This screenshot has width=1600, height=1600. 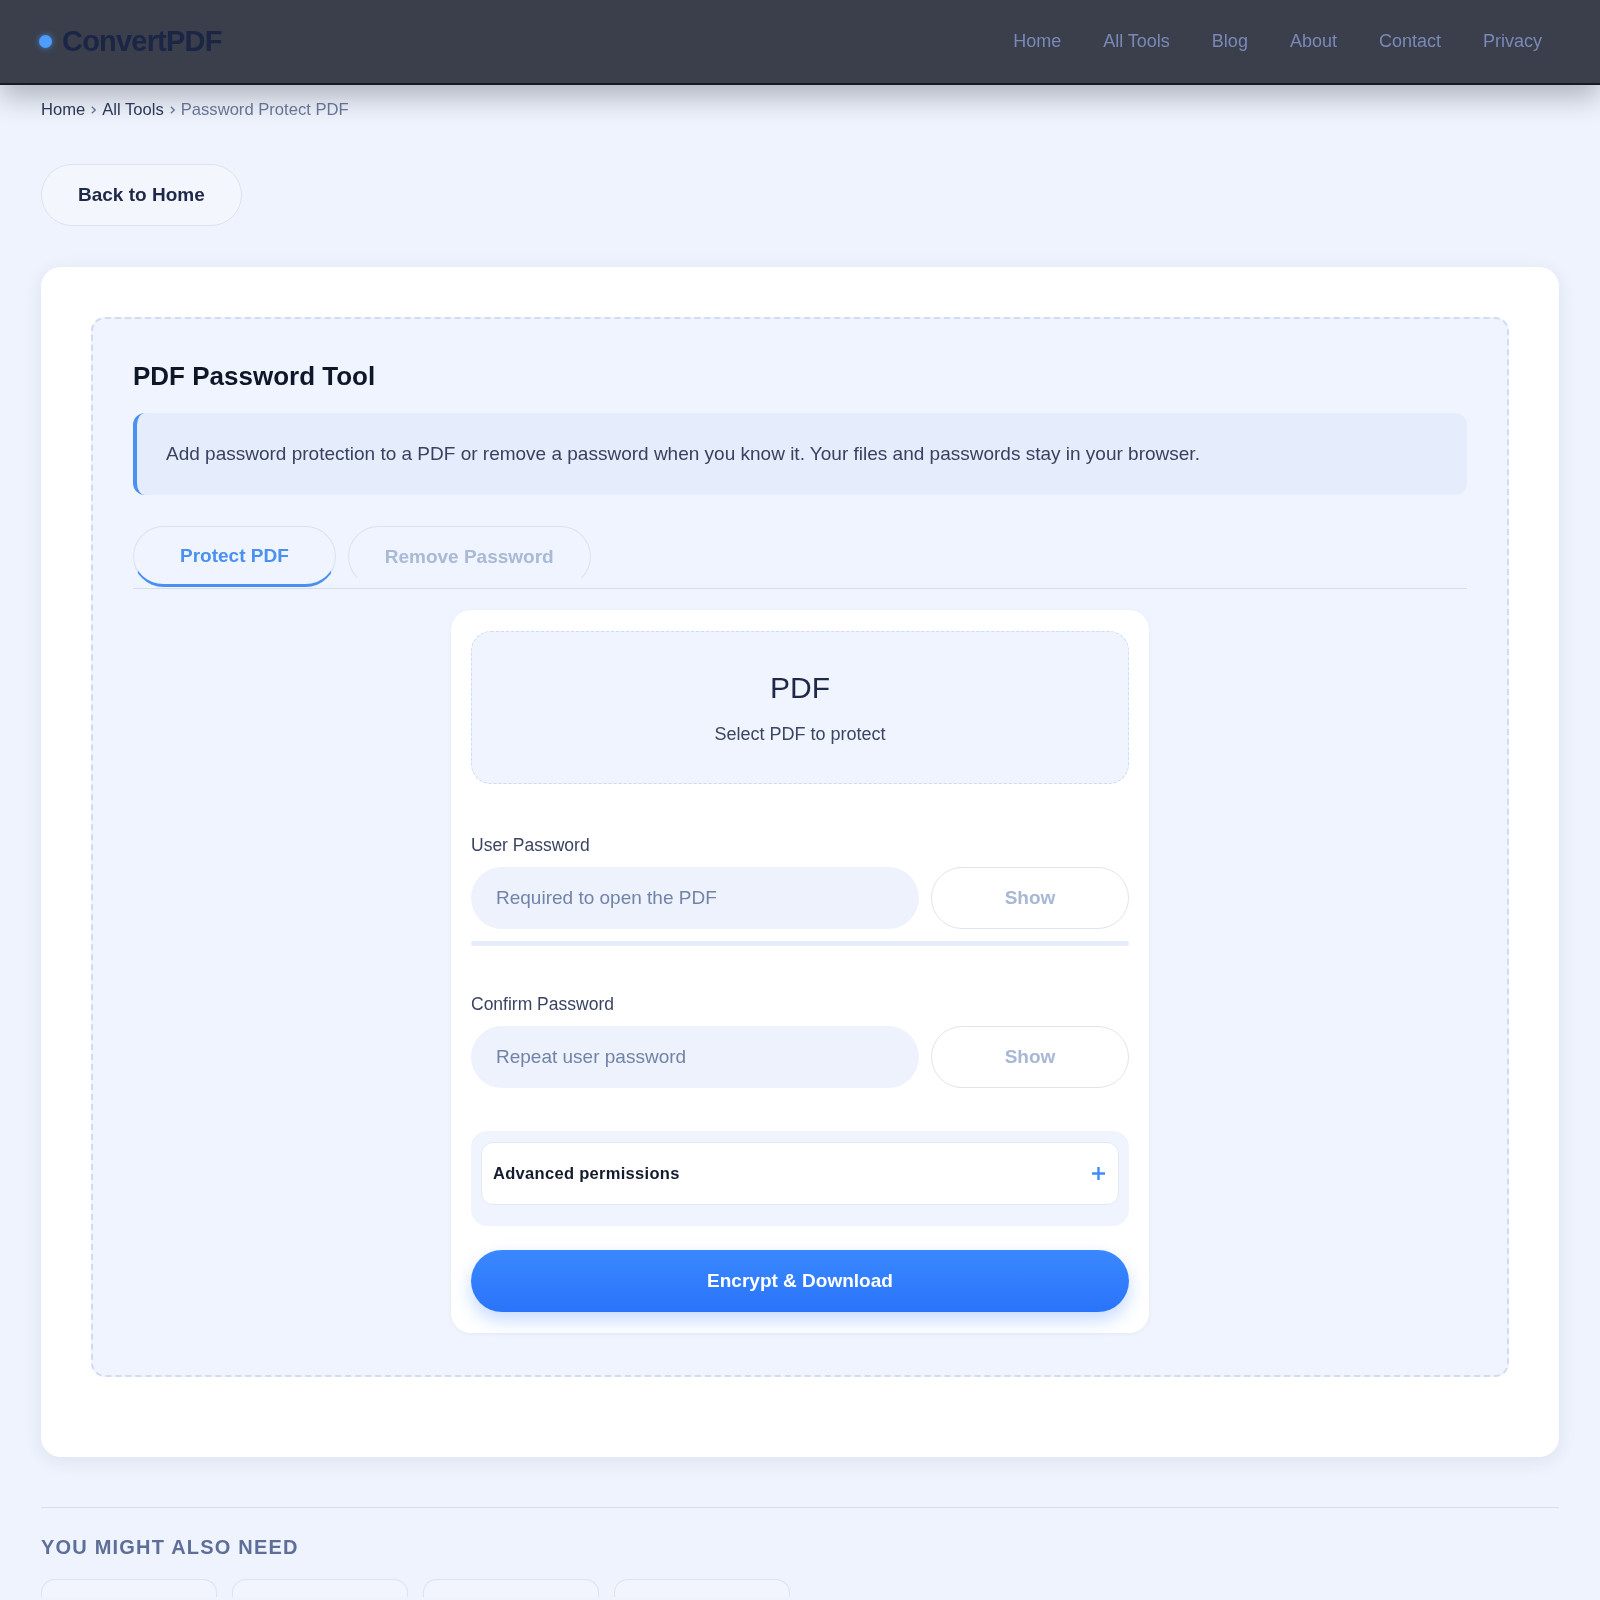 I want to click on nav-link: About, so click(x=1313, y=41).